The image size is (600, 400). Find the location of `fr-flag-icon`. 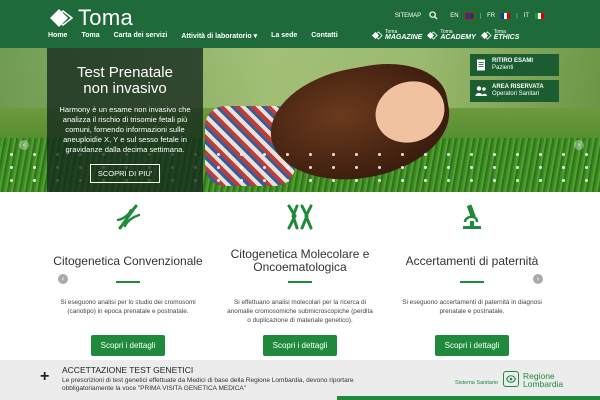

fr-flag-icon is located at coordinates (506, 15).